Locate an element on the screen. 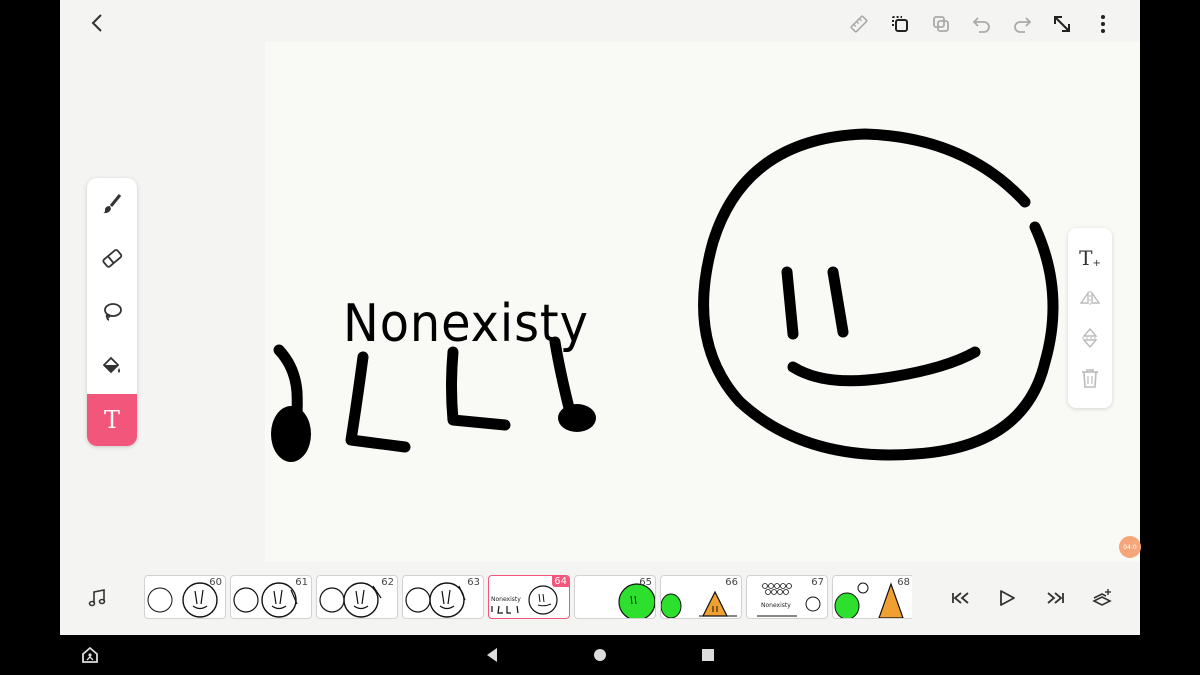 This screenshot has height=675, width=1200. frame-thumbnail-current: Nonexisty 64 is located at coordinates (529, 597).